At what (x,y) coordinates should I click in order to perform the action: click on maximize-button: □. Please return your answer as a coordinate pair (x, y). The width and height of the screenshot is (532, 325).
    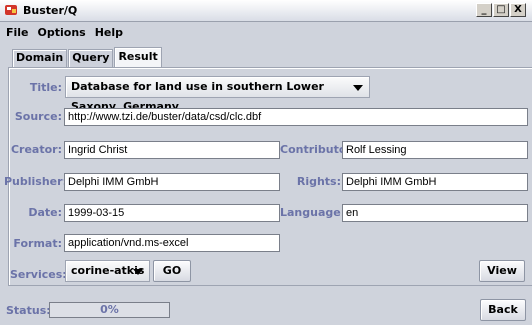
    Looking at the image, I should click on (501, 10).